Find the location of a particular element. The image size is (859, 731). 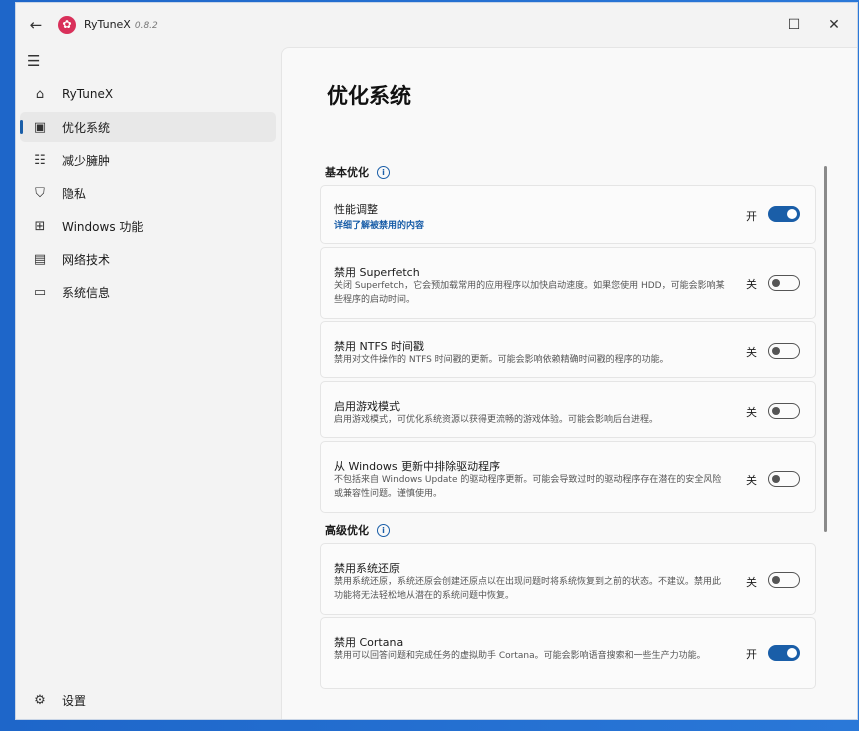

sidebar-item-optimize: ▣ 优化系统 is located at coordinates (148, 127).